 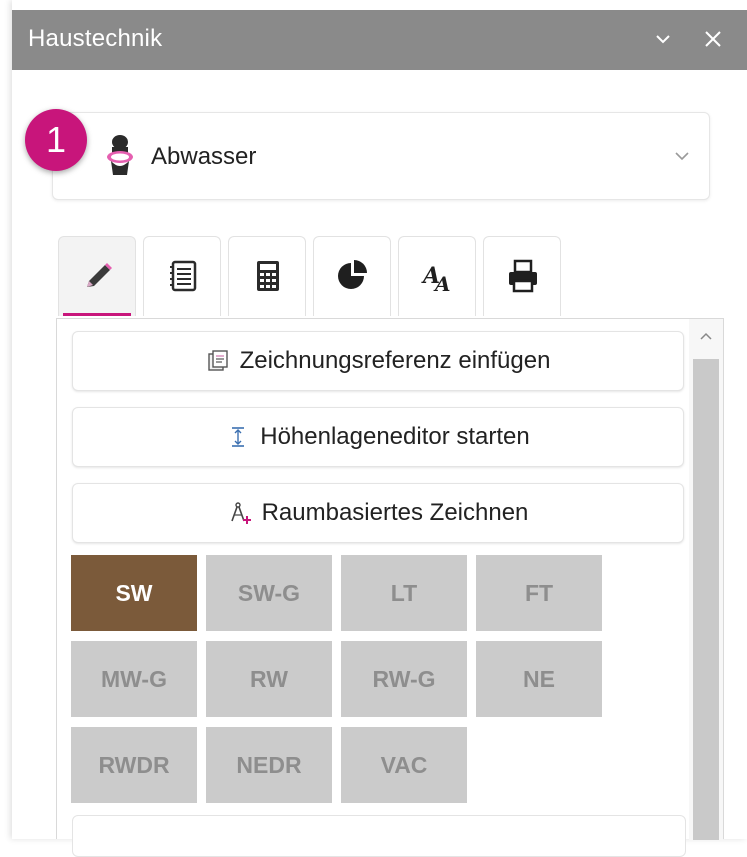 What do you see at coordinates (217, 360) in the screenshot?
I see `drawing-reference-icon` at bounding box center [217, 360].